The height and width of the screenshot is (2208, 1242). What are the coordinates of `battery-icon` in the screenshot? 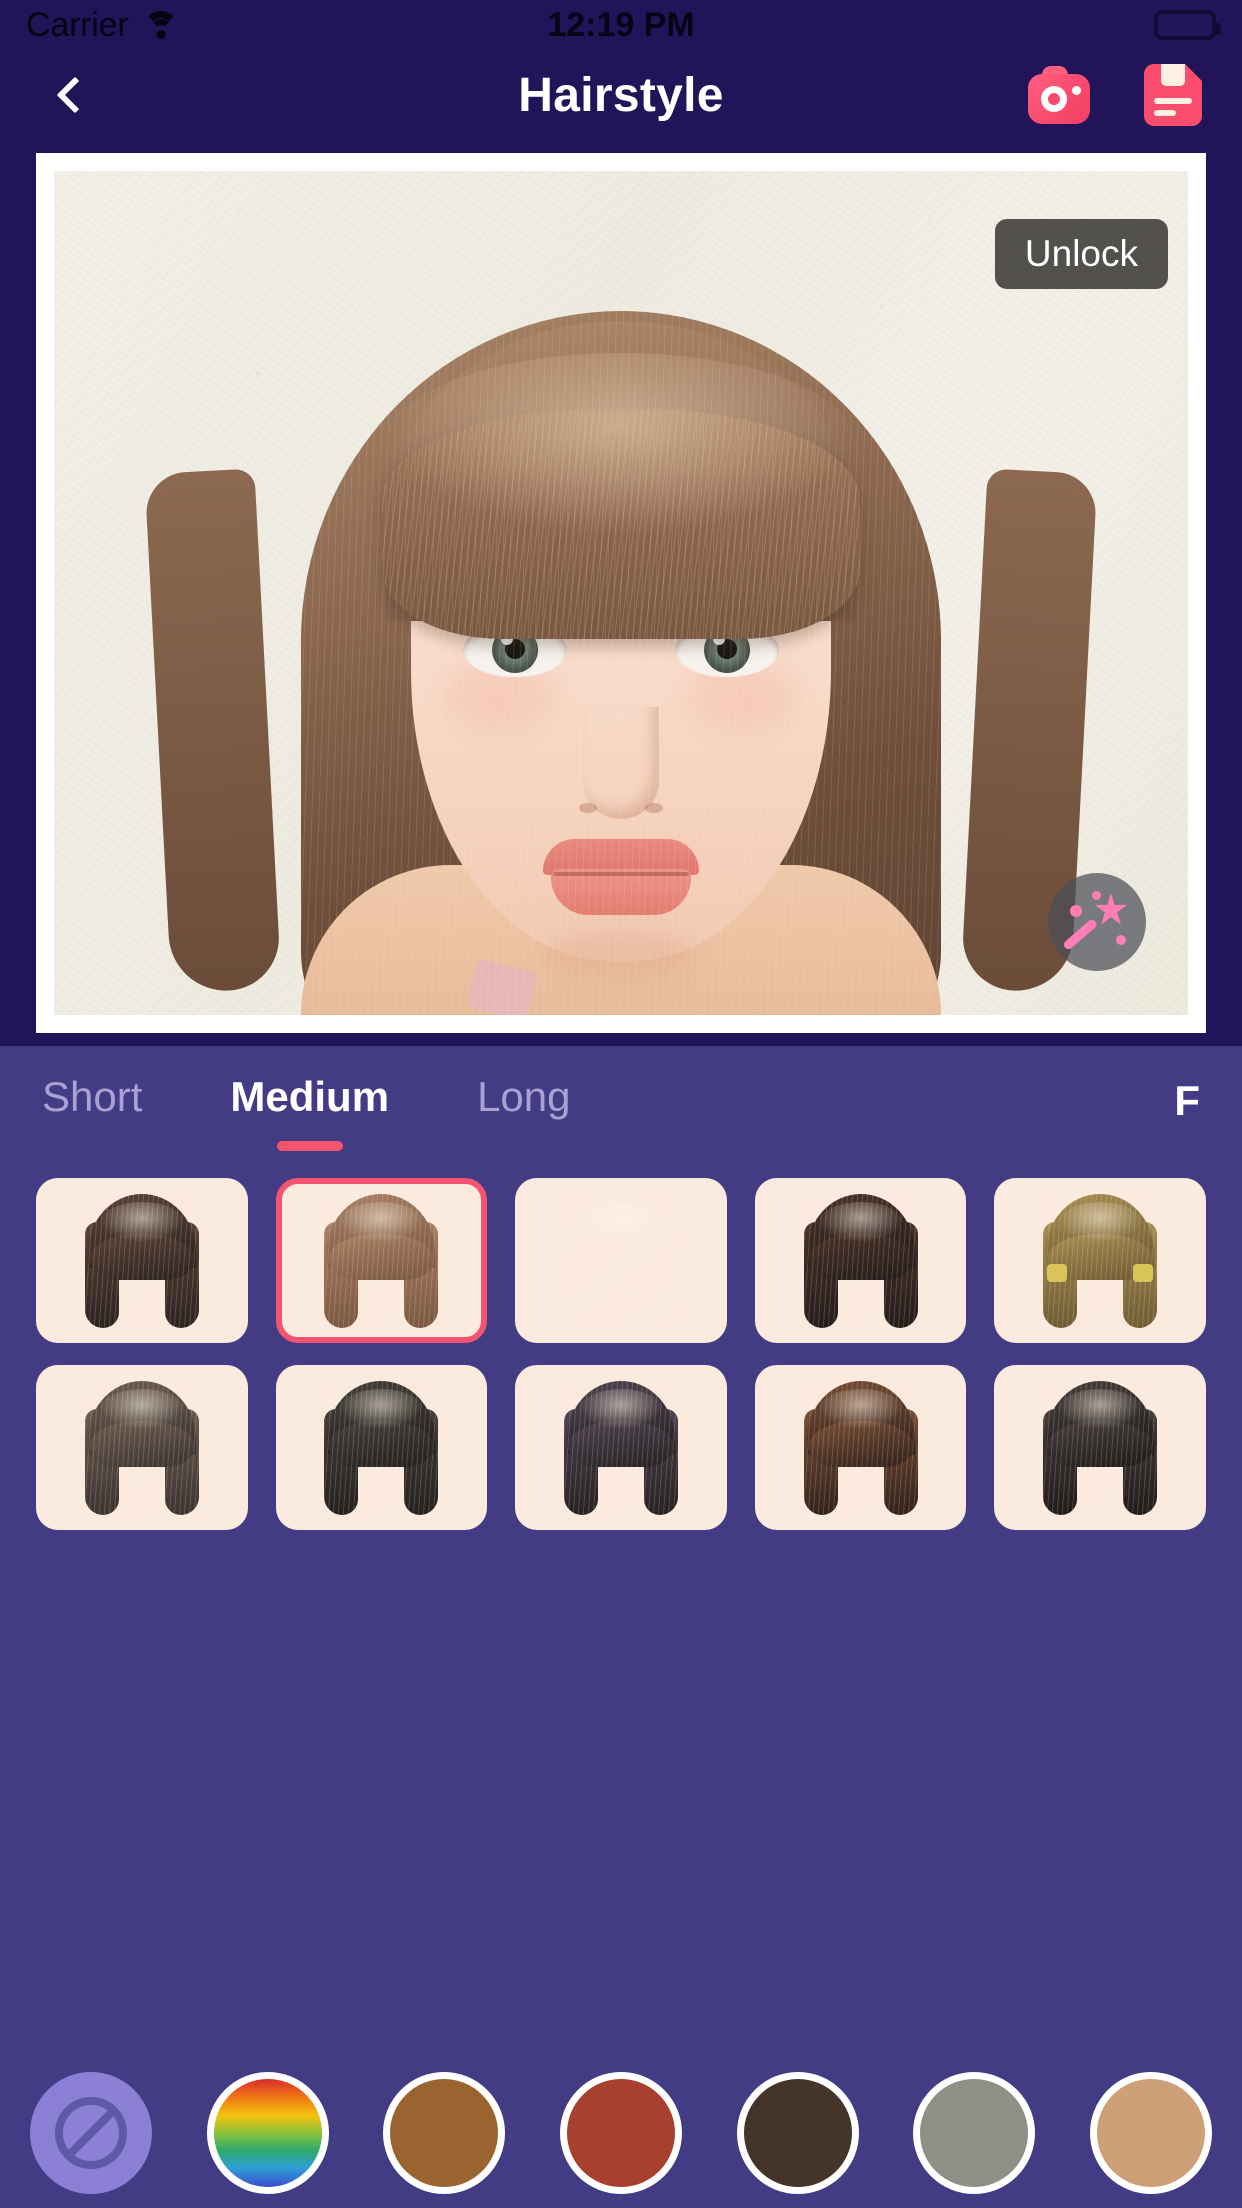 It's located at (1187, 25).